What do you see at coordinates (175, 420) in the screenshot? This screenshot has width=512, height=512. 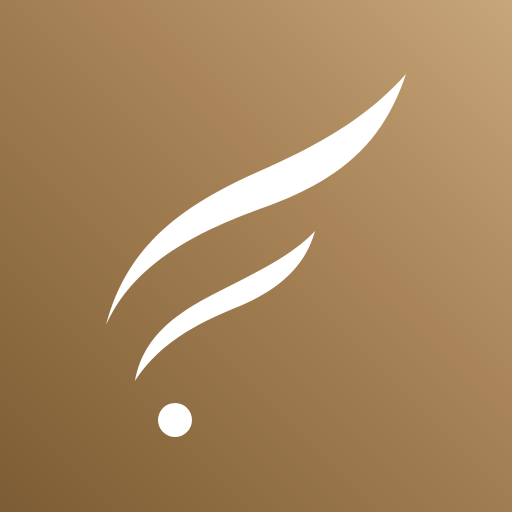 I see `logo-dot` at bounding box center [175, 420].